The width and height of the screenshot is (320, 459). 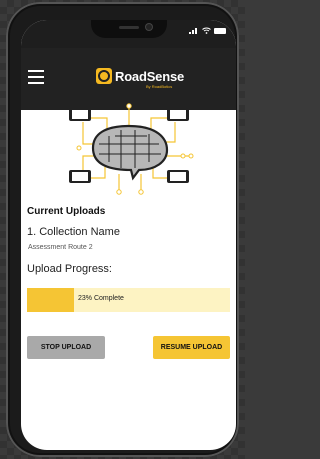 I want to click on phone-notch, so click(x=129, y=29).